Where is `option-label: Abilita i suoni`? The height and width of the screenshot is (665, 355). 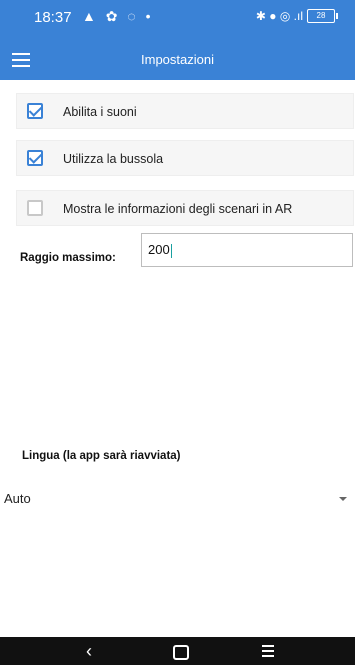 option-label: Abilita i suoni is located at coordinates (100, 112).